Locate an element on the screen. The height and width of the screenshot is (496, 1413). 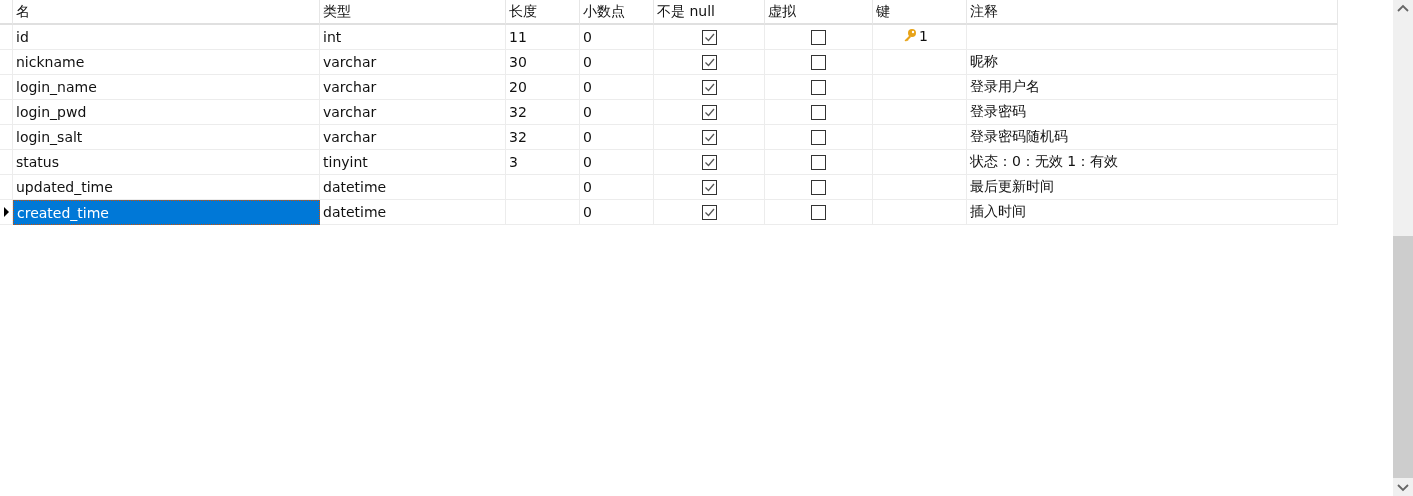
column-header: 不是 null is located at coordinates (686, 11).